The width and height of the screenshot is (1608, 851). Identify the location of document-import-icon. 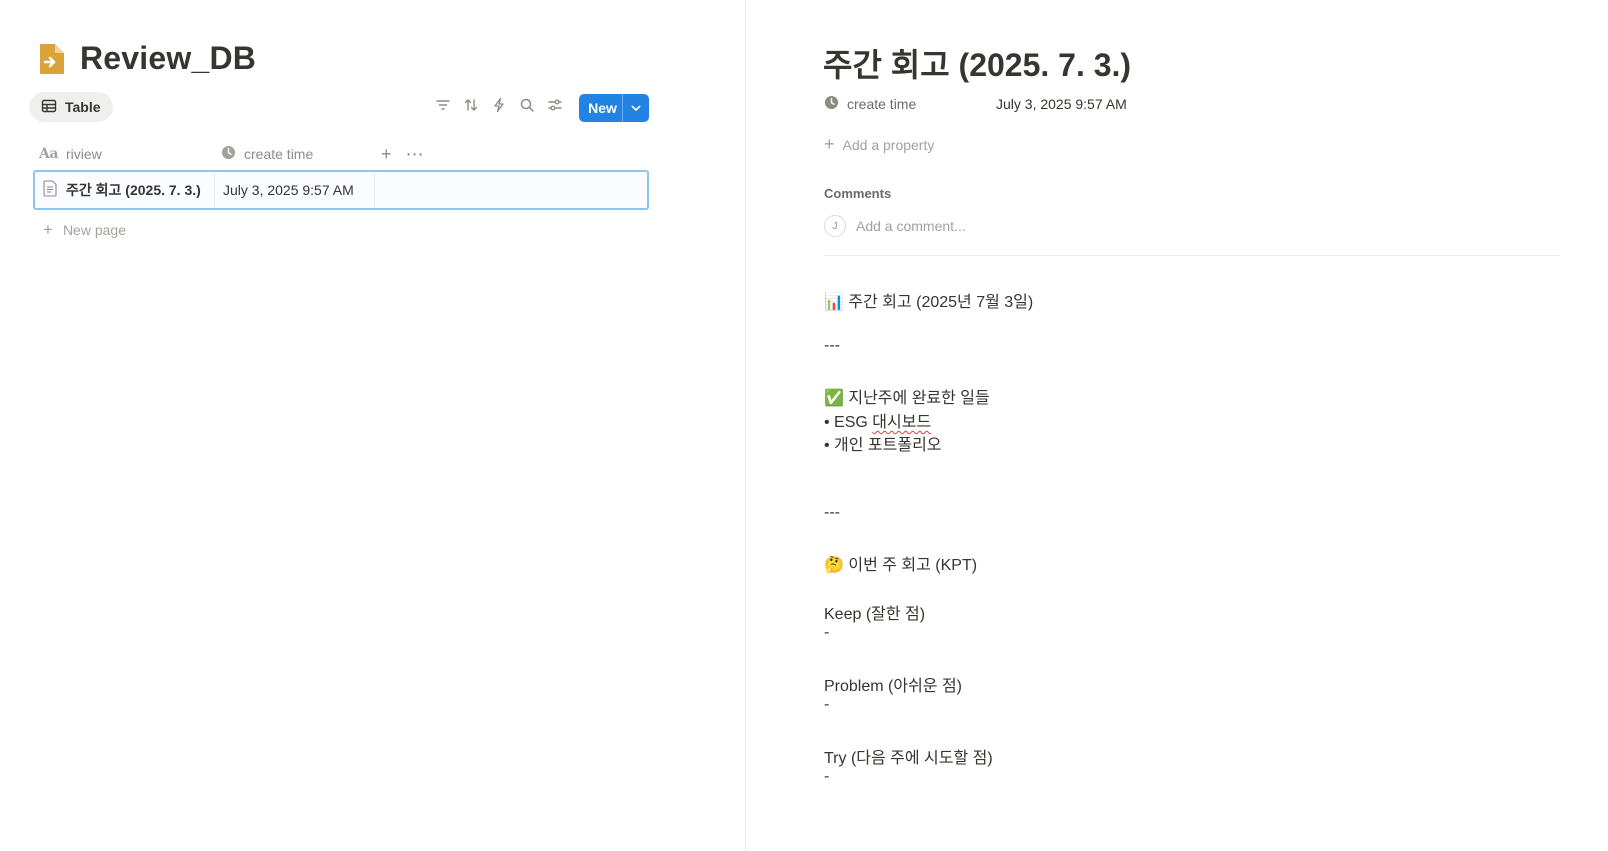
(52, 59).